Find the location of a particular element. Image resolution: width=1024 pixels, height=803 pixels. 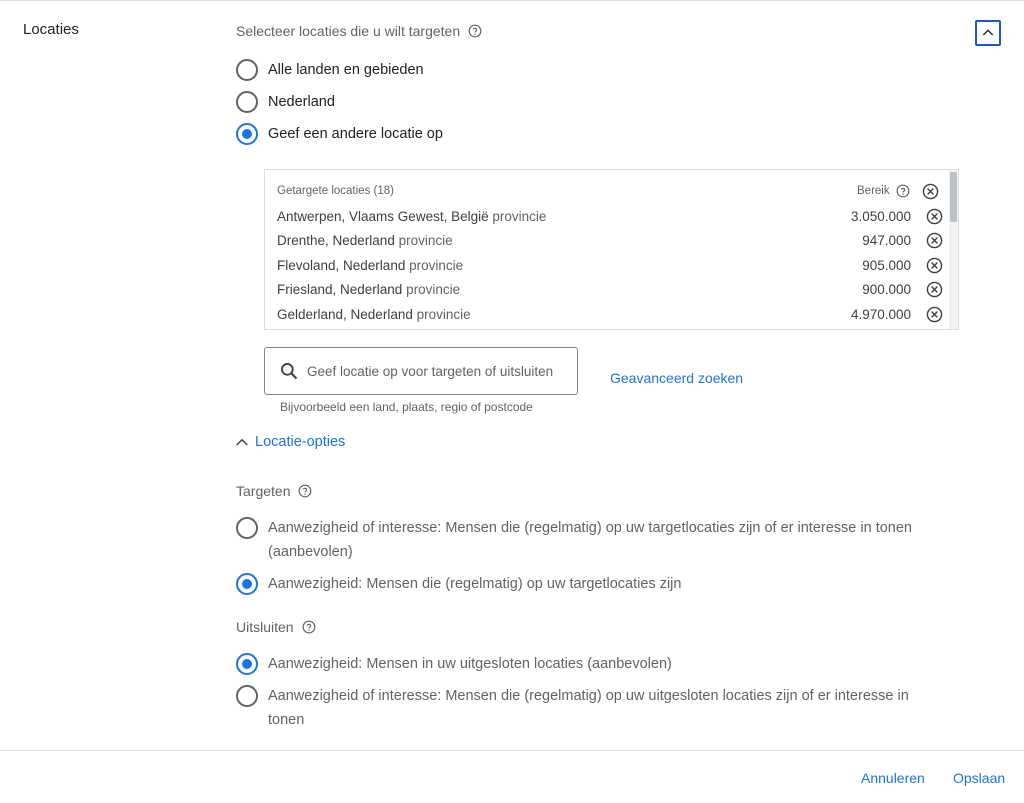

radio-all-countries: Alle landen en gebieden is located at coordinates (330, 70).